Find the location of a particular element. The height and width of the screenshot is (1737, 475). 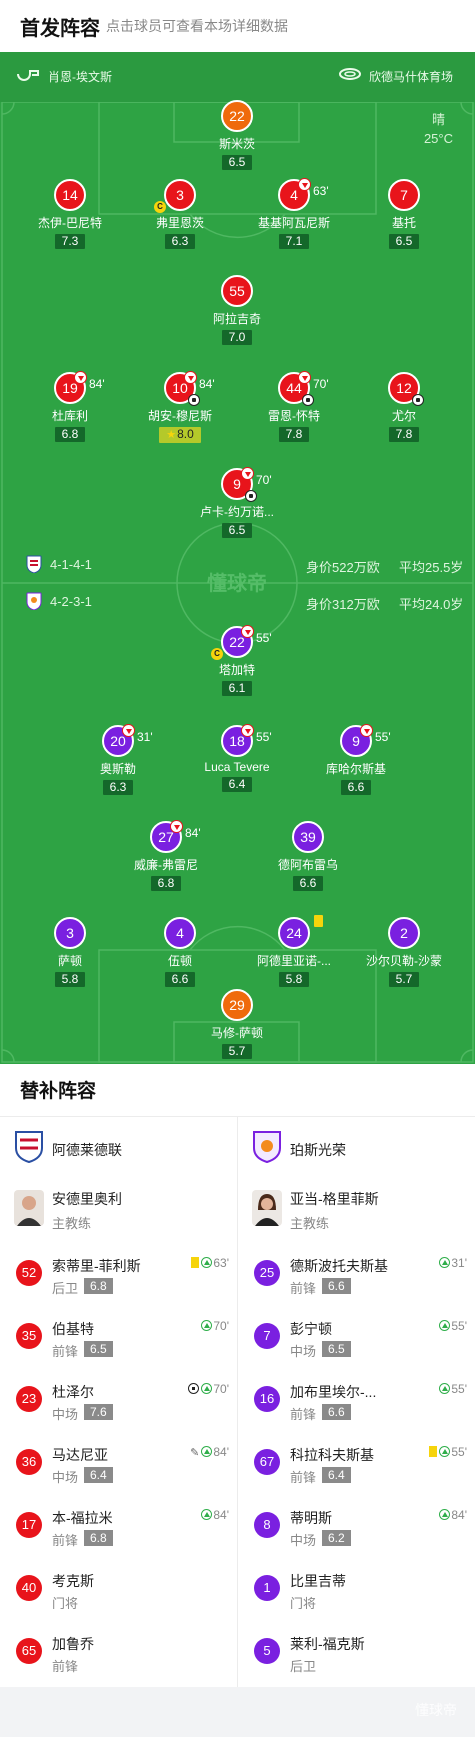

sub-player-row: 16 加布里埃尔-... 前锋 6.6 55' is located at coordinates (356, 1404).